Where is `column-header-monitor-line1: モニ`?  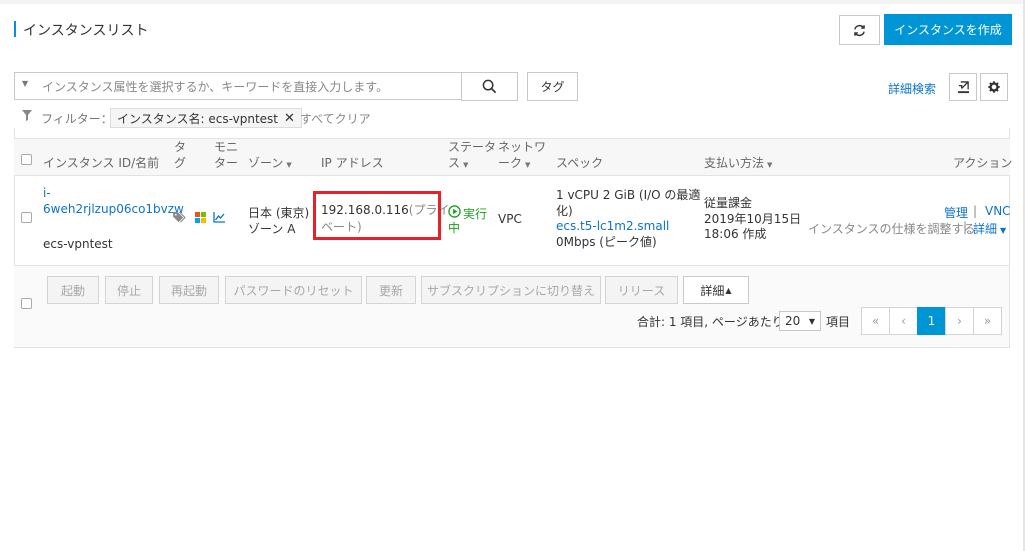 column-header-monitor-line1: モニ is located at coordinates (226, 147).